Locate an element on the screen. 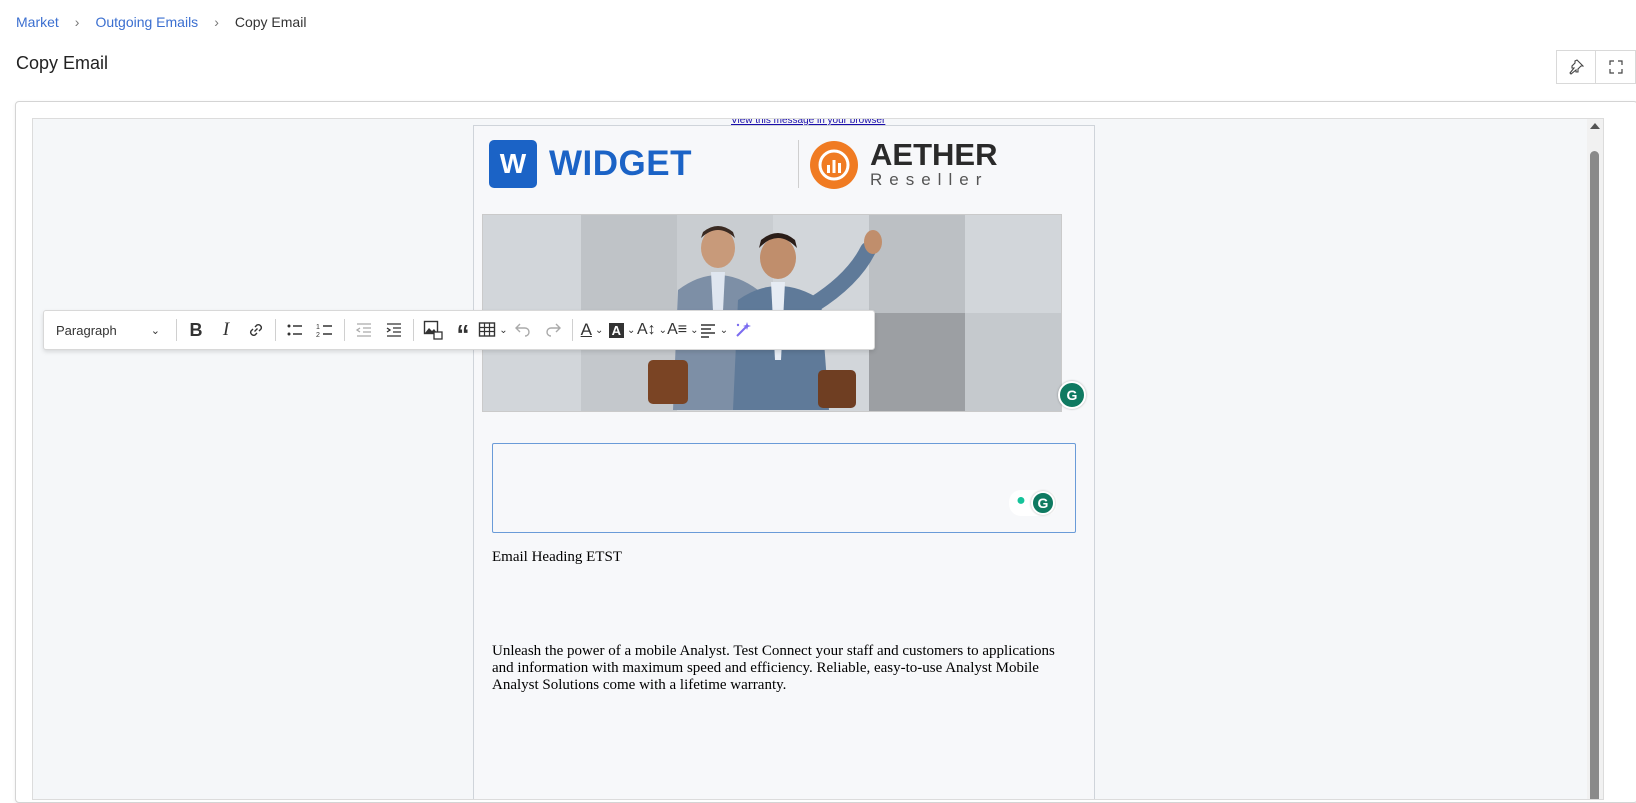  align-icon is located at coordinates (707, 331).